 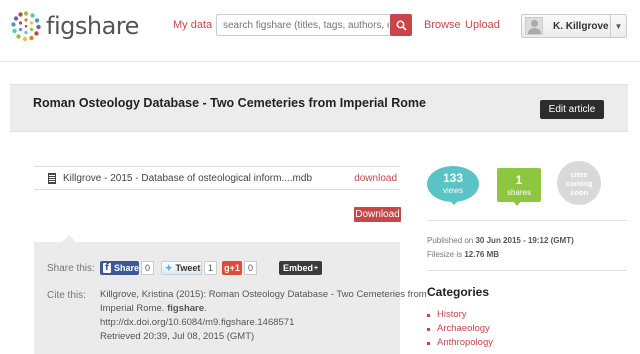 What do you see at coordinates (453, 178) in the screenshot?
I see `views-count: 133` at bounding box center [453, 178].